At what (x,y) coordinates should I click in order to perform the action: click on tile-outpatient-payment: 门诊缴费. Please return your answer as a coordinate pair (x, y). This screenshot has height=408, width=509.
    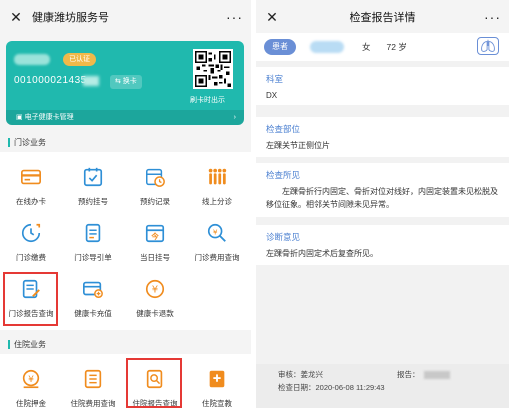
    Looking at the image, I should click on (31, 242).